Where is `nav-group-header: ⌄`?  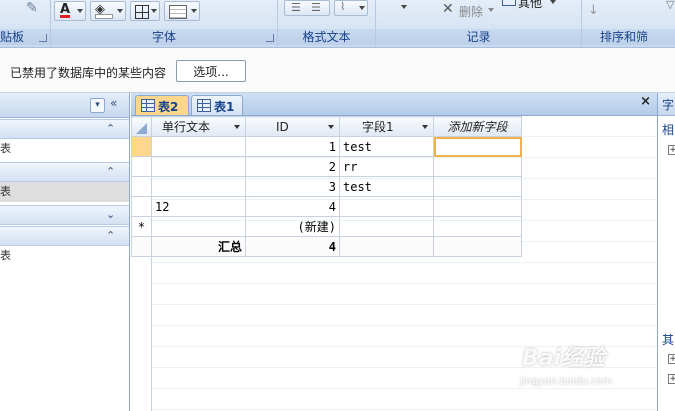
nav-group-header: ⌄ is located at coordinates (64, 215).